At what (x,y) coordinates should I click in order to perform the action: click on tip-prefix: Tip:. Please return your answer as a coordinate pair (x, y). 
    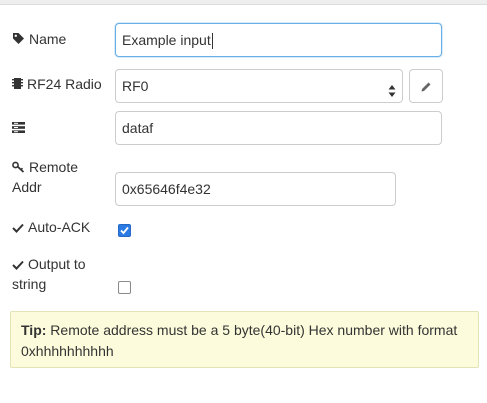
    Looking at the image, I should click on (34, 330).